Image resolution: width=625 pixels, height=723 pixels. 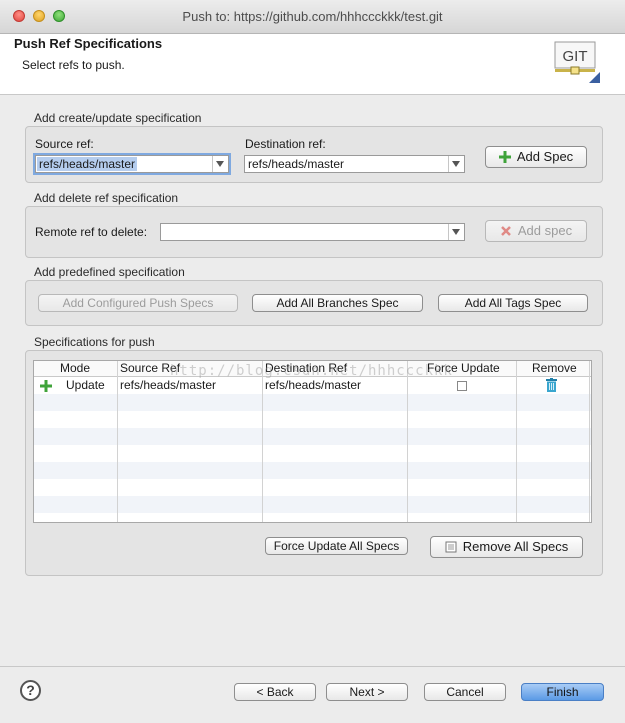 What do you see at coordinates (91, 232) in the screenshot?
I see `remote-ref-label: Remote ref to delete:` at bounding box center [91, 232].